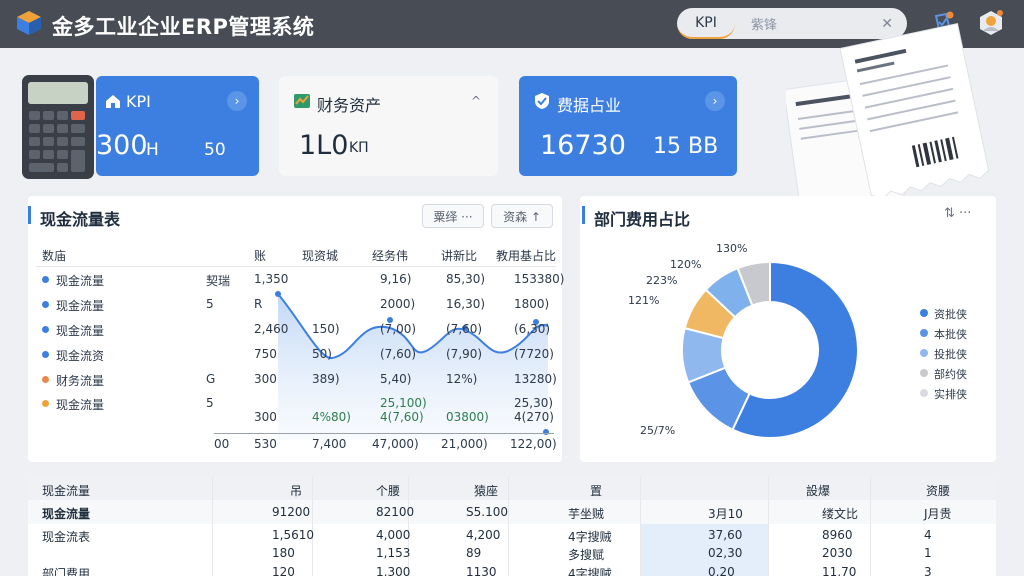 The image size is (1024, 576). I want to click on table-cell: 1,350, so click(271, 279).